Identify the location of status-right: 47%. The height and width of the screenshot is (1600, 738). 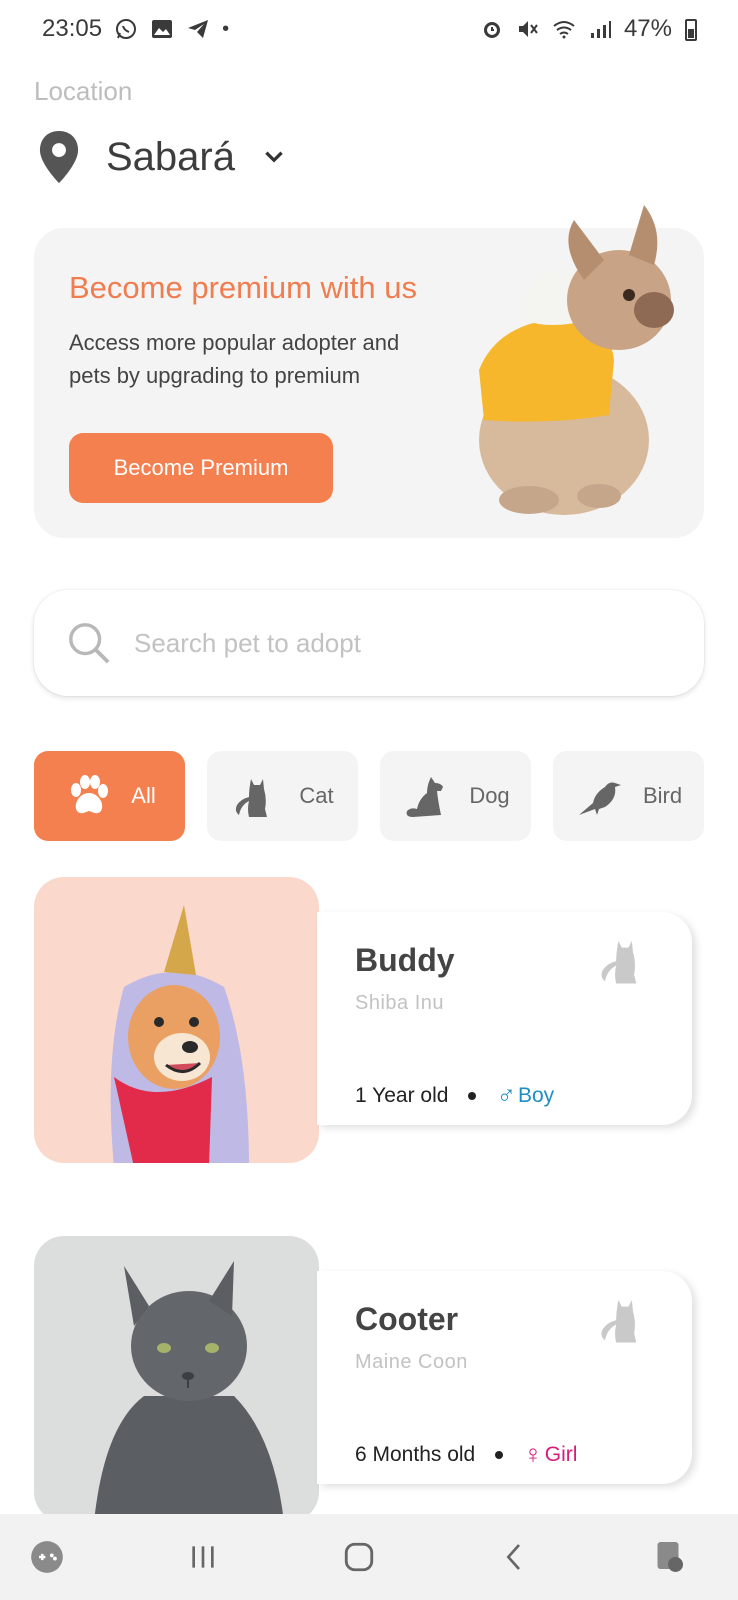
(589, 29).